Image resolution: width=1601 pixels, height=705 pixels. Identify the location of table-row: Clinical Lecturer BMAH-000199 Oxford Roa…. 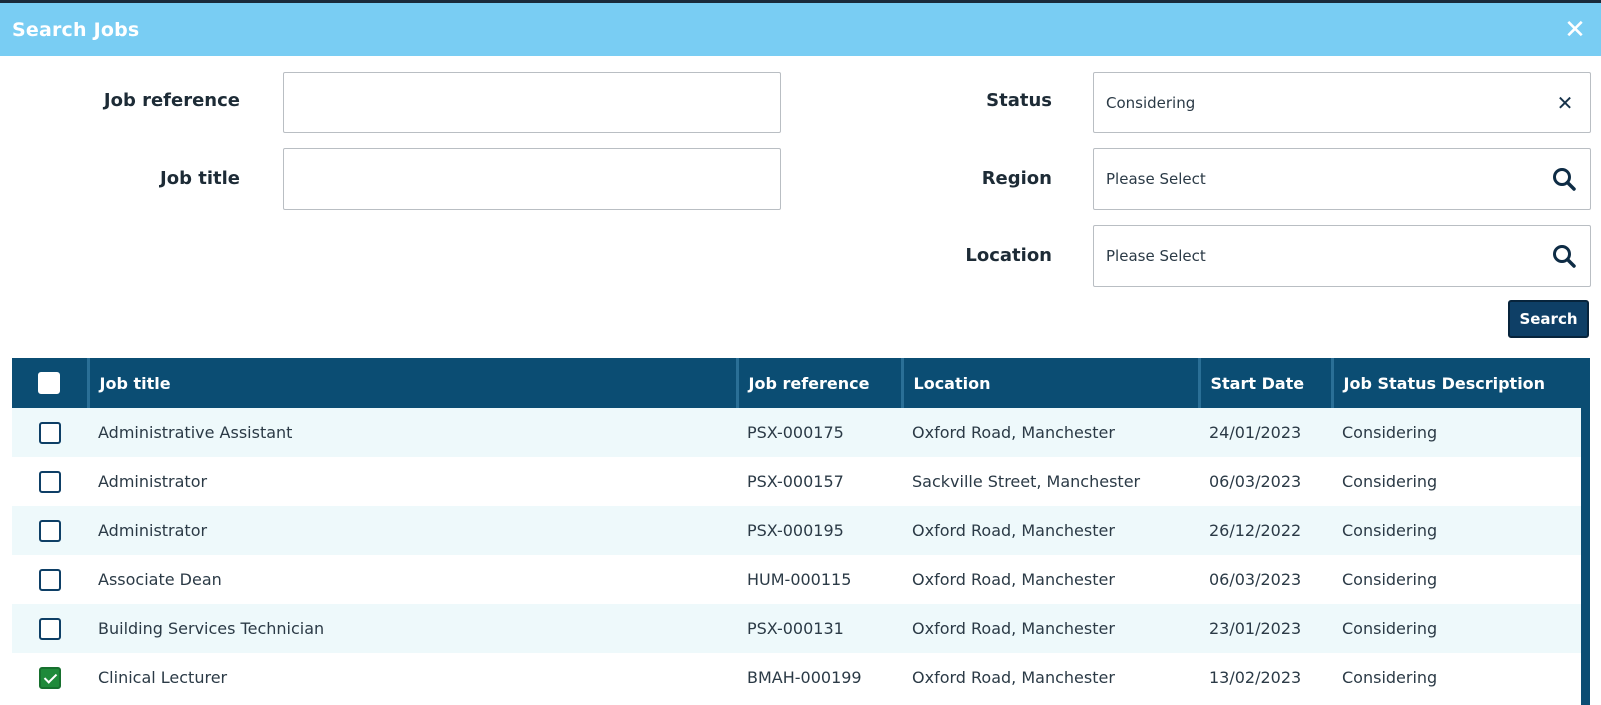
(801, 677).